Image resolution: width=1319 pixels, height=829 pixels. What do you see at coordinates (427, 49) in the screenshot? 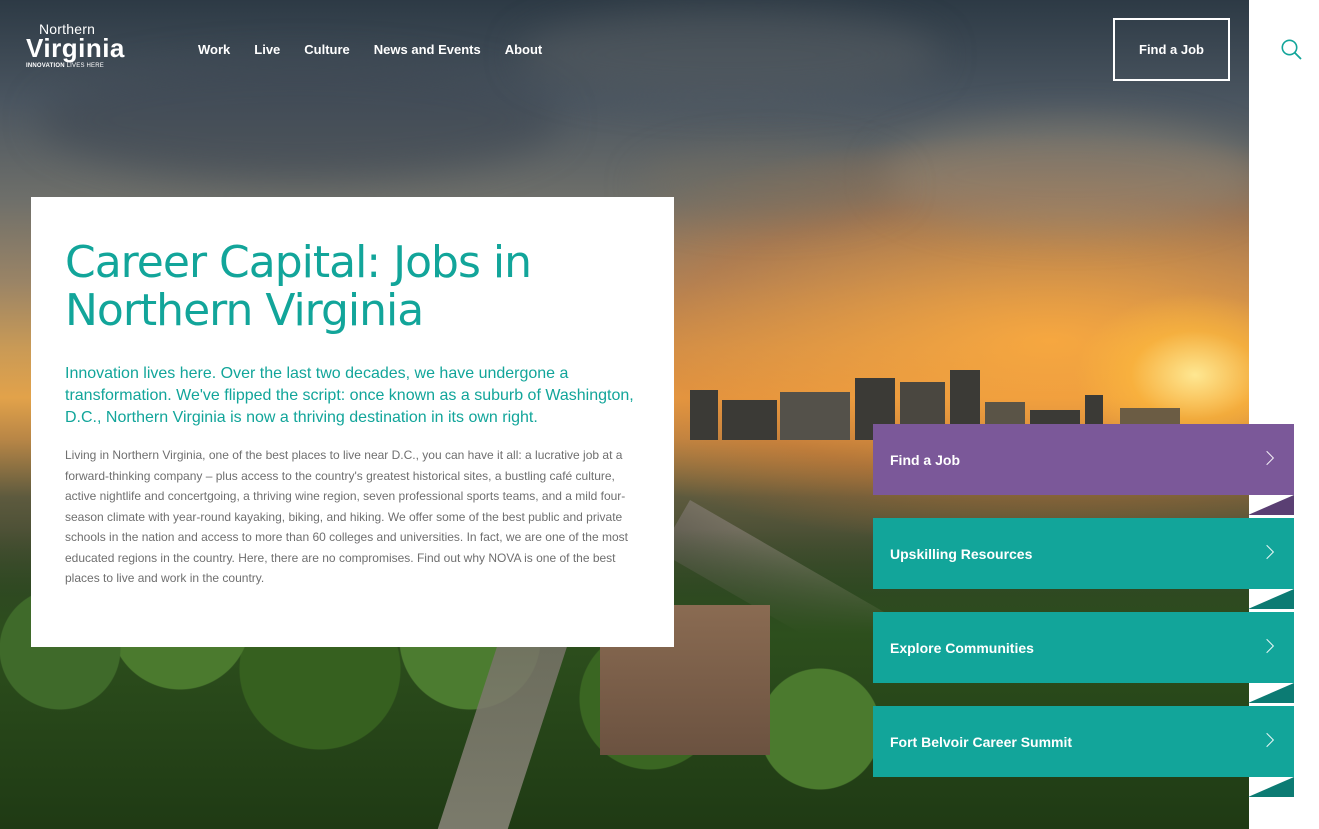
I see `nav-item-news-and-events: News and Events` at bounding box center [427, 49].